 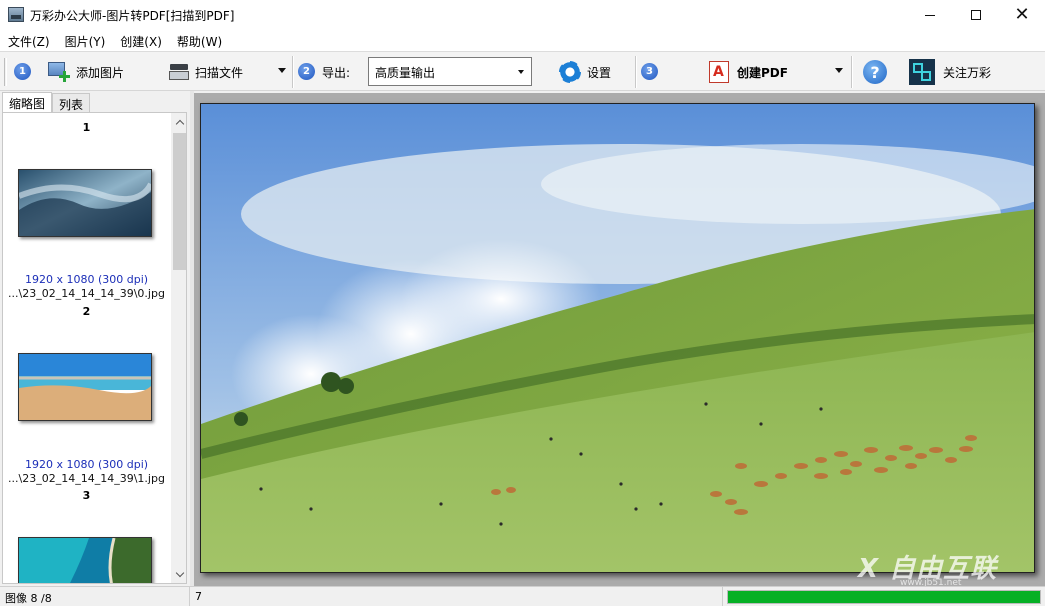 I want to click on scan-file-button: 扫描文件, so click(x=206, y=72).